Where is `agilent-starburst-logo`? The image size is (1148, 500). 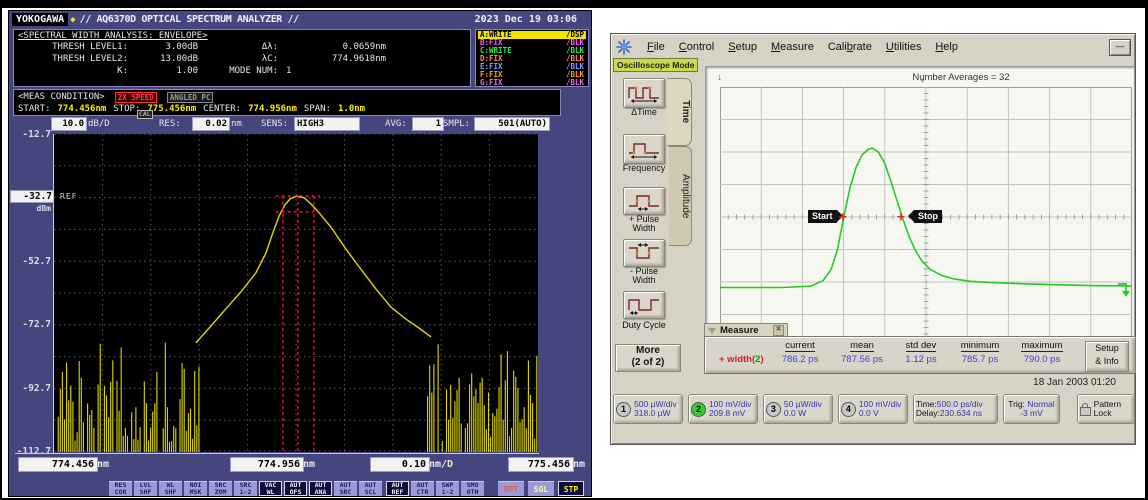 agilent-starburst-logo is located at coordinates (624, 47).